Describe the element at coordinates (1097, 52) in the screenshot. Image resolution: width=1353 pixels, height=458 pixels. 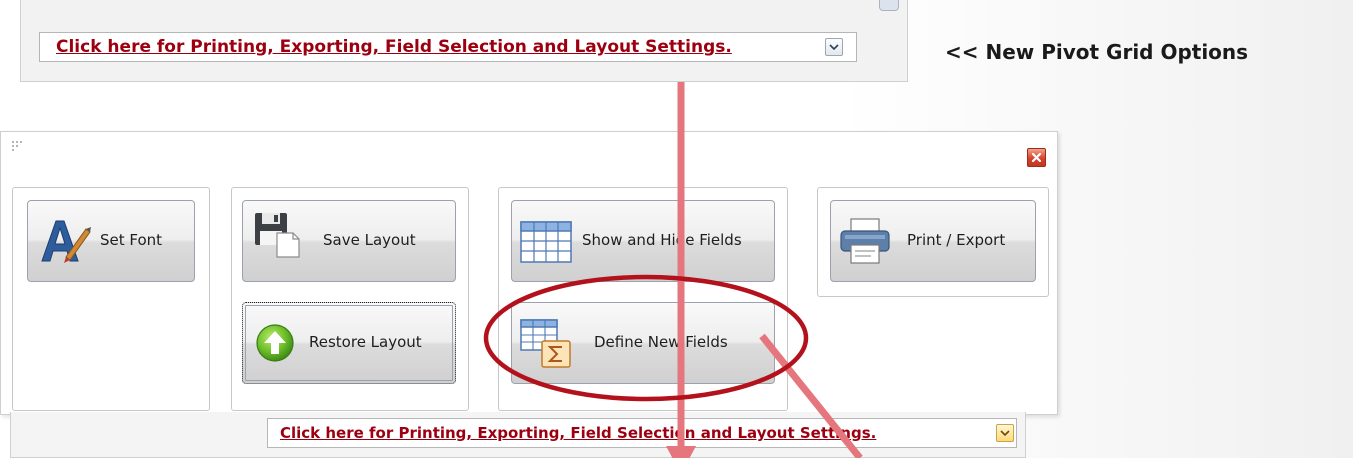
I see `new-pivot-grid-options-annotation: << New Pivot Grid Options` at that location.